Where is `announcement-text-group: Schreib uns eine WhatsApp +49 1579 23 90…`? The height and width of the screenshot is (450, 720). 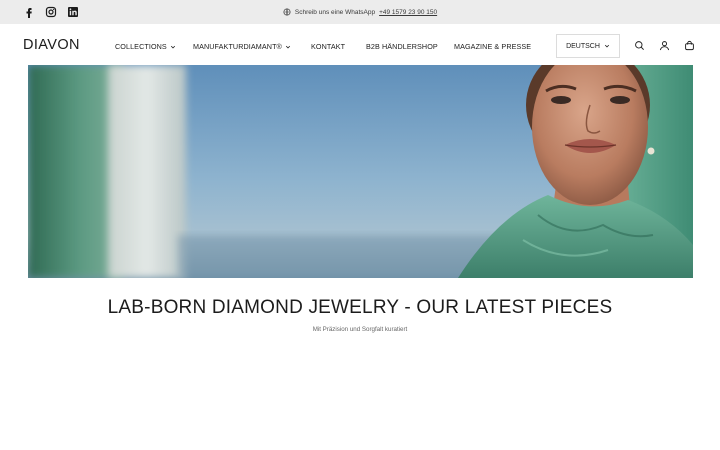 announcement-text-group: Schreib uns eine WhatsApp +49 1579 23 90… is located at coordinates (360, 12).